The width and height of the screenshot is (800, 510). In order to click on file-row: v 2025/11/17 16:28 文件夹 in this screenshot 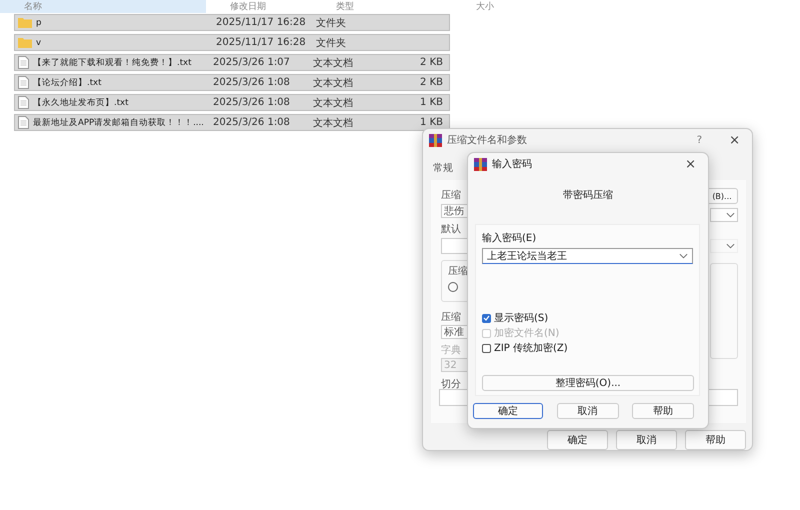, I will do `click(232, 42)`.